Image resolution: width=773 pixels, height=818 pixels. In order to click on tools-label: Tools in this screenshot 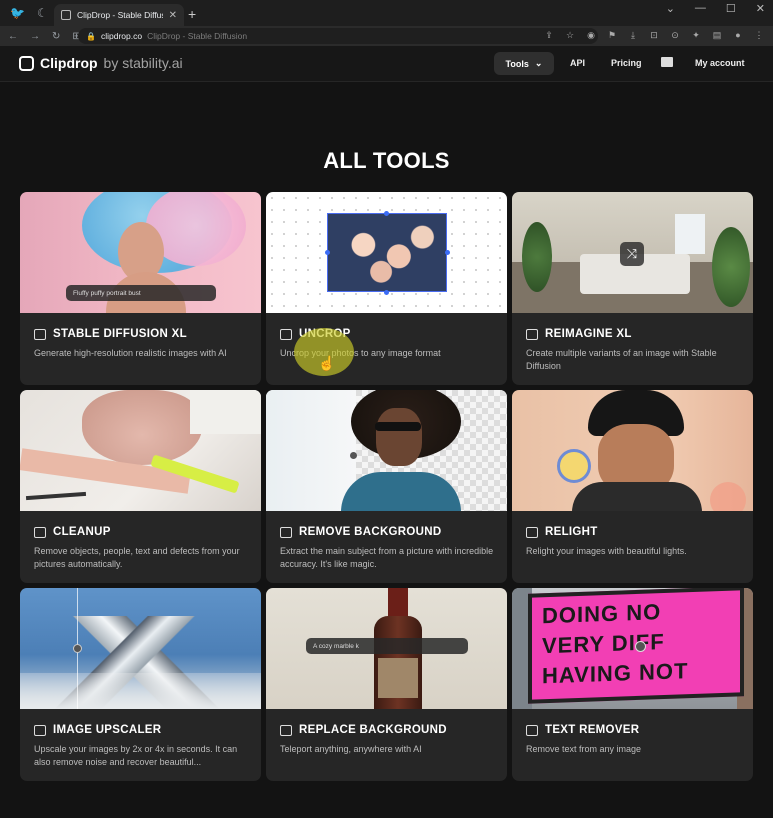, I will do `click(517, 63)`.